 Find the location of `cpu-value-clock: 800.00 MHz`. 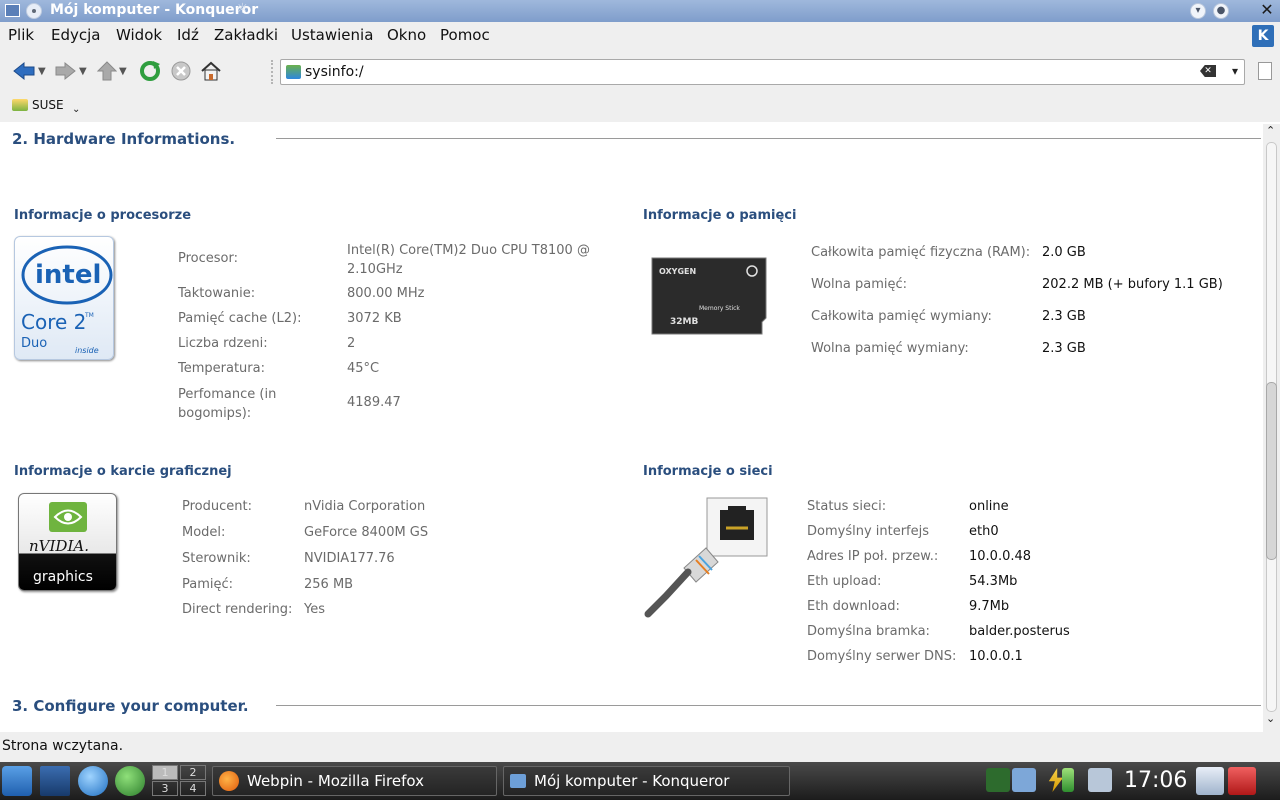

cpu-value-clock: 800.00 MHz is located at coordinates (386, 293).